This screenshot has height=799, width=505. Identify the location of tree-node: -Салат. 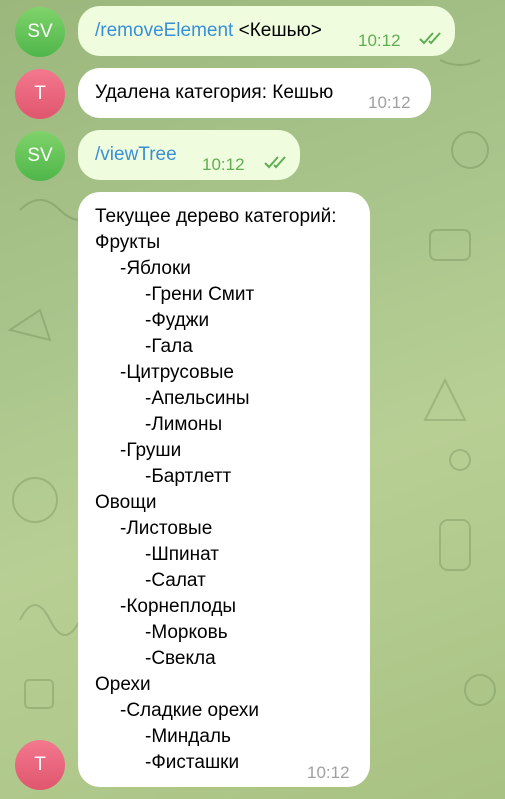
(175, 580).